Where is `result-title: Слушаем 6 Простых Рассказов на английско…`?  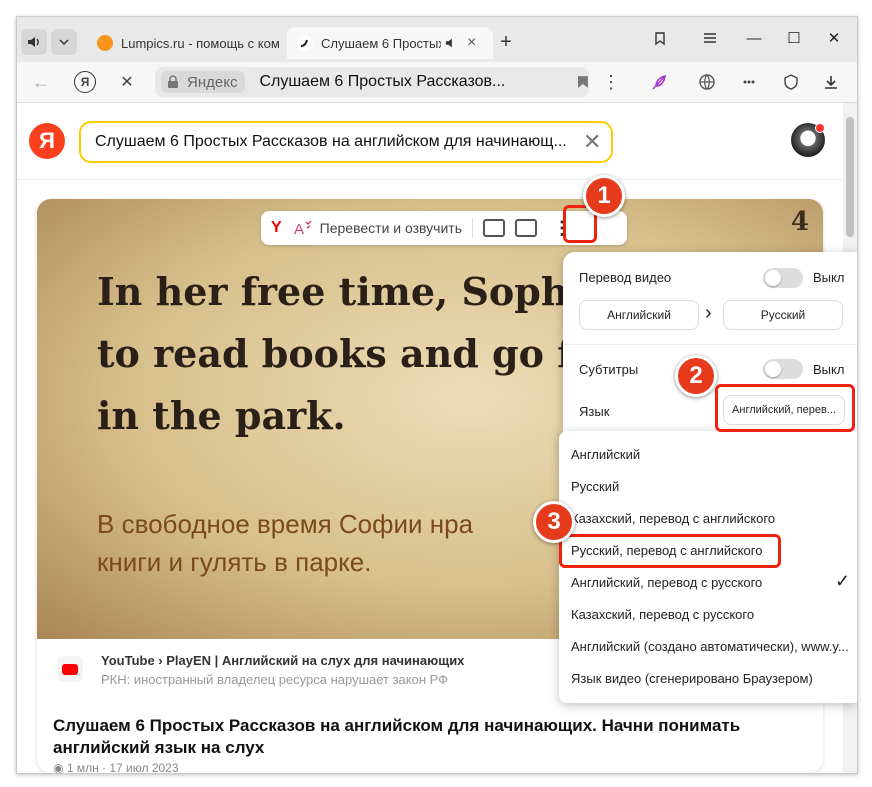 result-title: Слушаем 6 Простых Рассказов на английско… is located at coordinates (423, 737).